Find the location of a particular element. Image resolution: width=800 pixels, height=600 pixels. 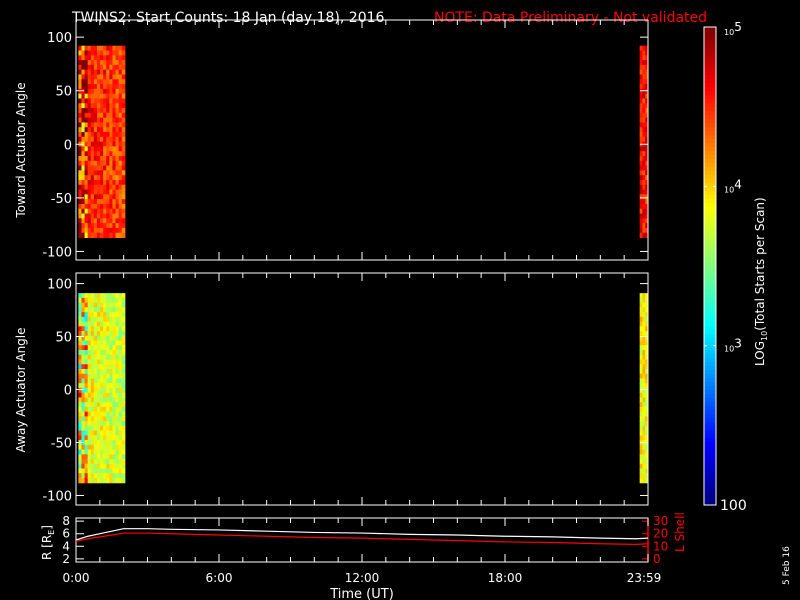

x-tick-label: 12:00 is located at coordinates (362, 578).